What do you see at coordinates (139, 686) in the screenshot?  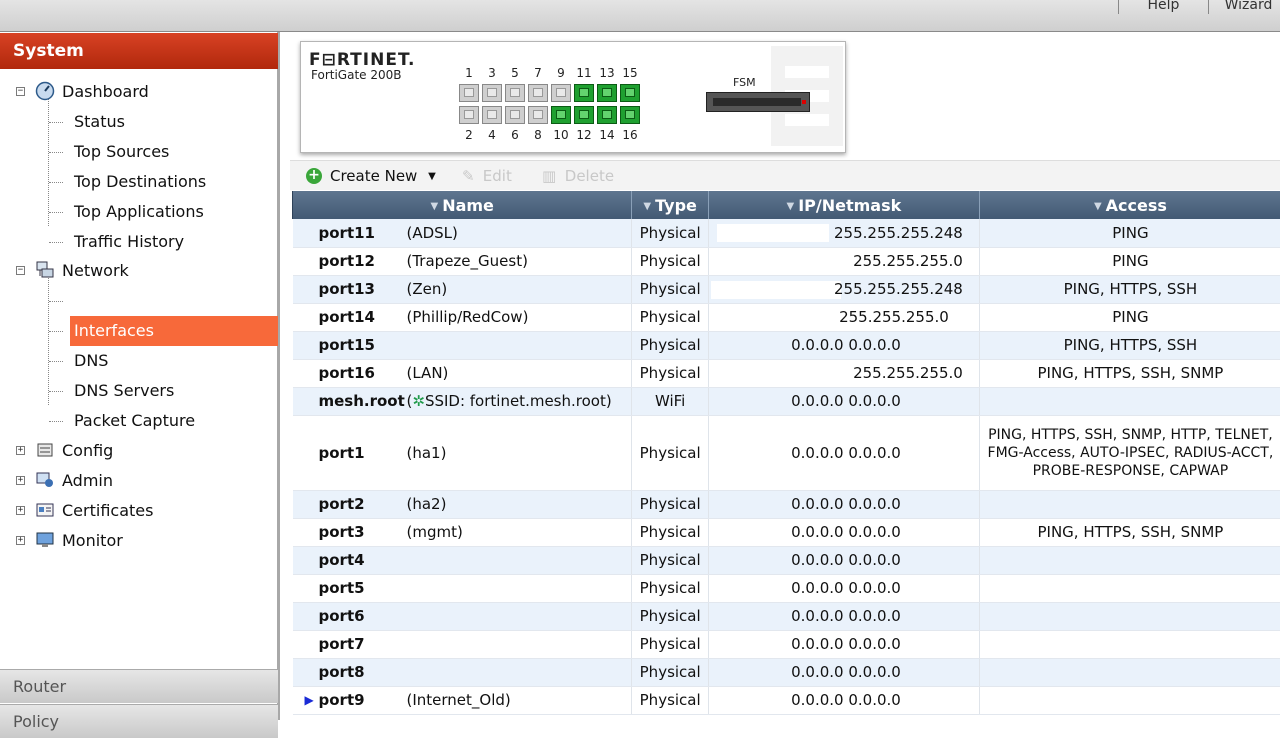 I see `router-section-header: Router` at bounding box center [139, 686].